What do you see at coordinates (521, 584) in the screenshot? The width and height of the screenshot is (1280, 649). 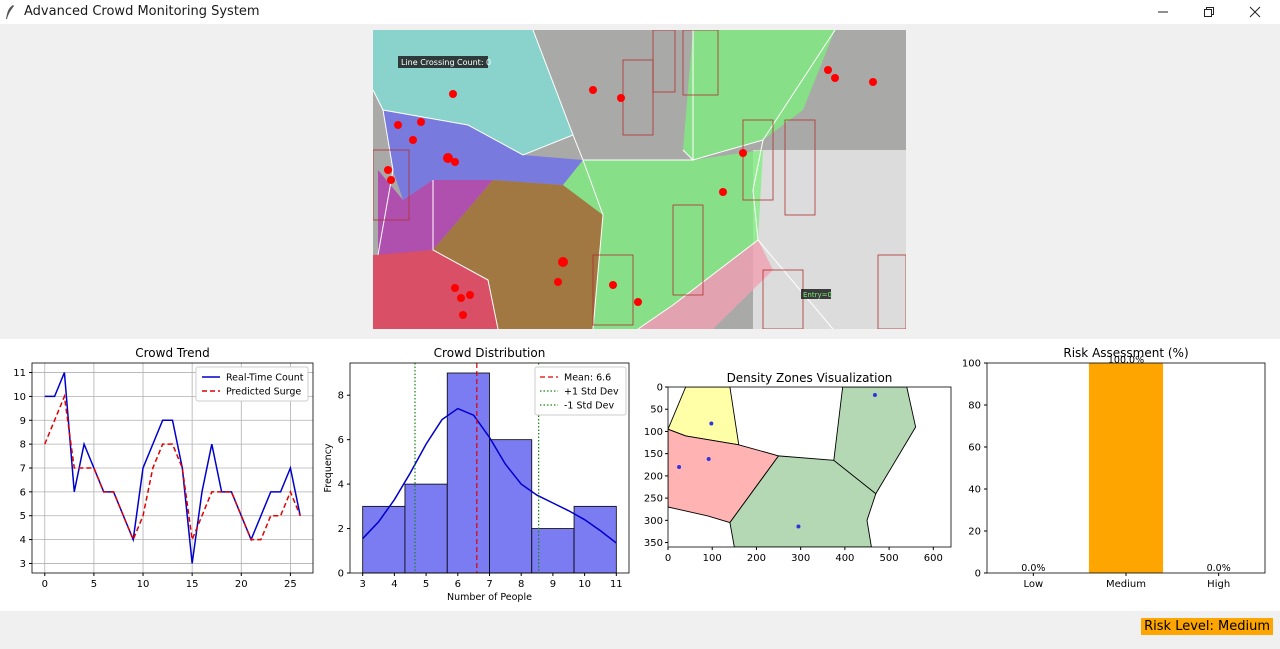 I see `tick-label-x: 8` at bounding box center [521, 584].